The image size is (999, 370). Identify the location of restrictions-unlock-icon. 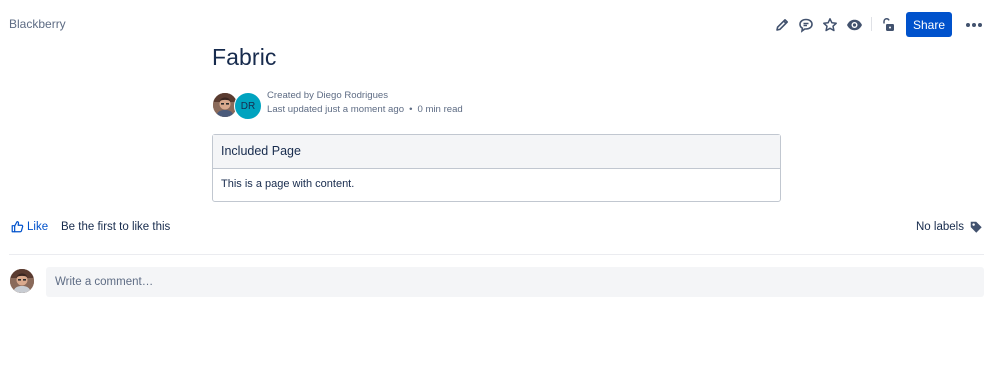
(888, 25).